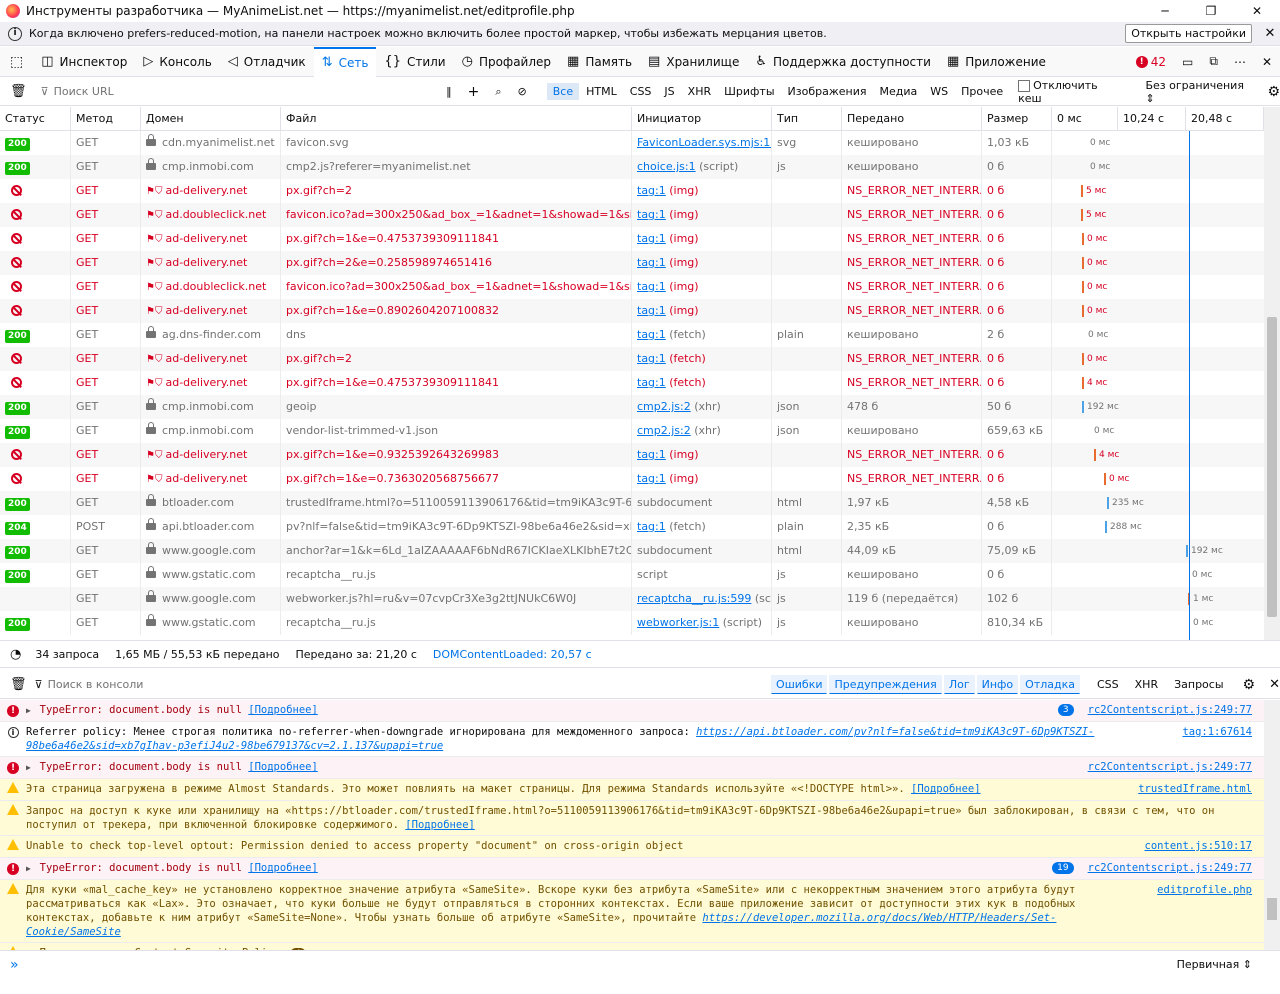 The image size is (1280, 994). Describe the element at coordinates (15, 654) in the screenshot. I see `performance-icon: ◔` at that location.